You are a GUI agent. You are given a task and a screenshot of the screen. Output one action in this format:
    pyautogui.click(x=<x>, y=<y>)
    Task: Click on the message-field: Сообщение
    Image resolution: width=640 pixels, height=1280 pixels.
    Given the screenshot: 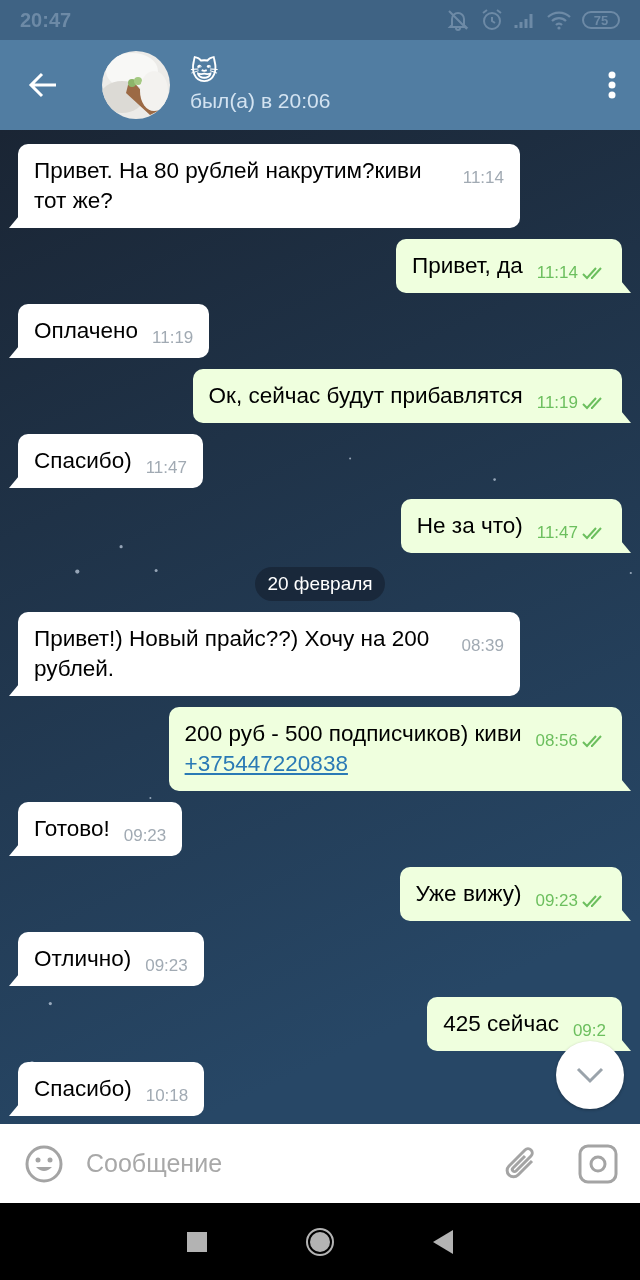 What is the action you would take?
    pyautogui.click(x=283, y=1163)
    